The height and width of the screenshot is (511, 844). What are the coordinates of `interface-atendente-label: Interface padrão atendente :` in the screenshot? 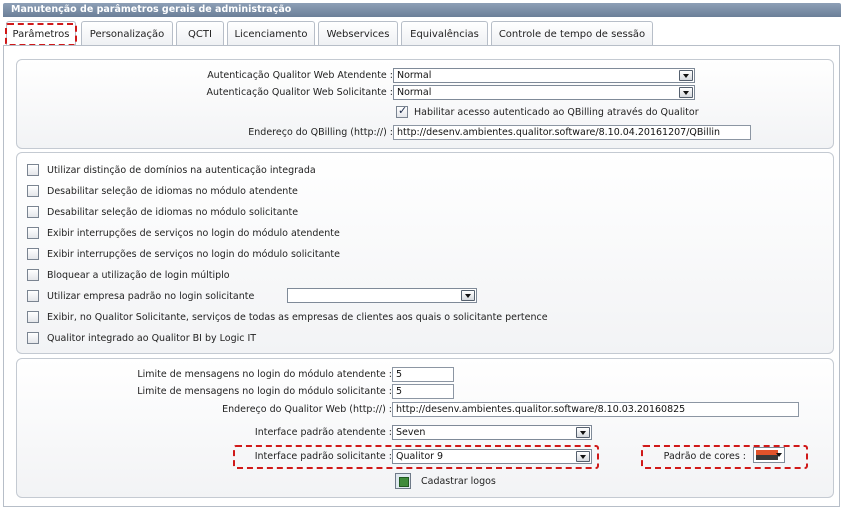 It's located at (323, 432).